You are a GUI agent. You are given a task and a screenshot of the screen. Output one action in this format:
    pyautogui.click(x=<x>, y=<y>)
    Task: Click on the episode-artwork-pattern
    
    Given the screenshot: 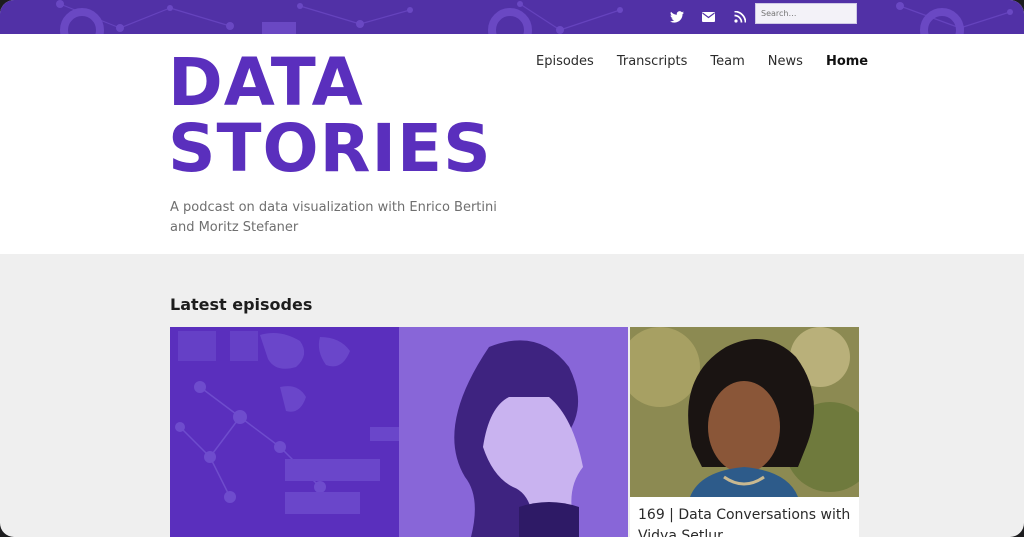 What is the action you would take?
    pyautogui.click(x=287, y=422)
    